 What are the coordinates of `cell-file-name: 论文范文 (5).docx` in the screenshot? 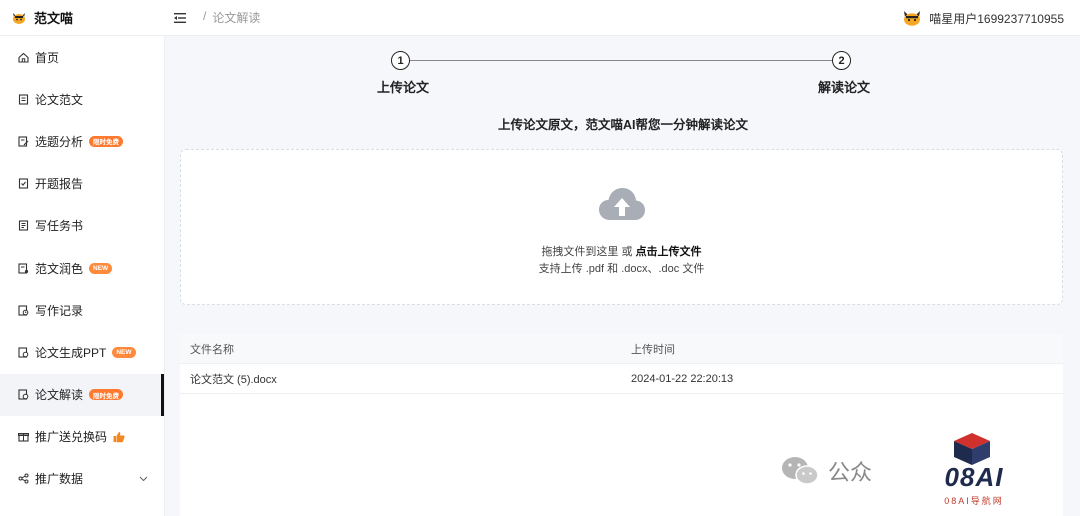 It's located at (233, 379).